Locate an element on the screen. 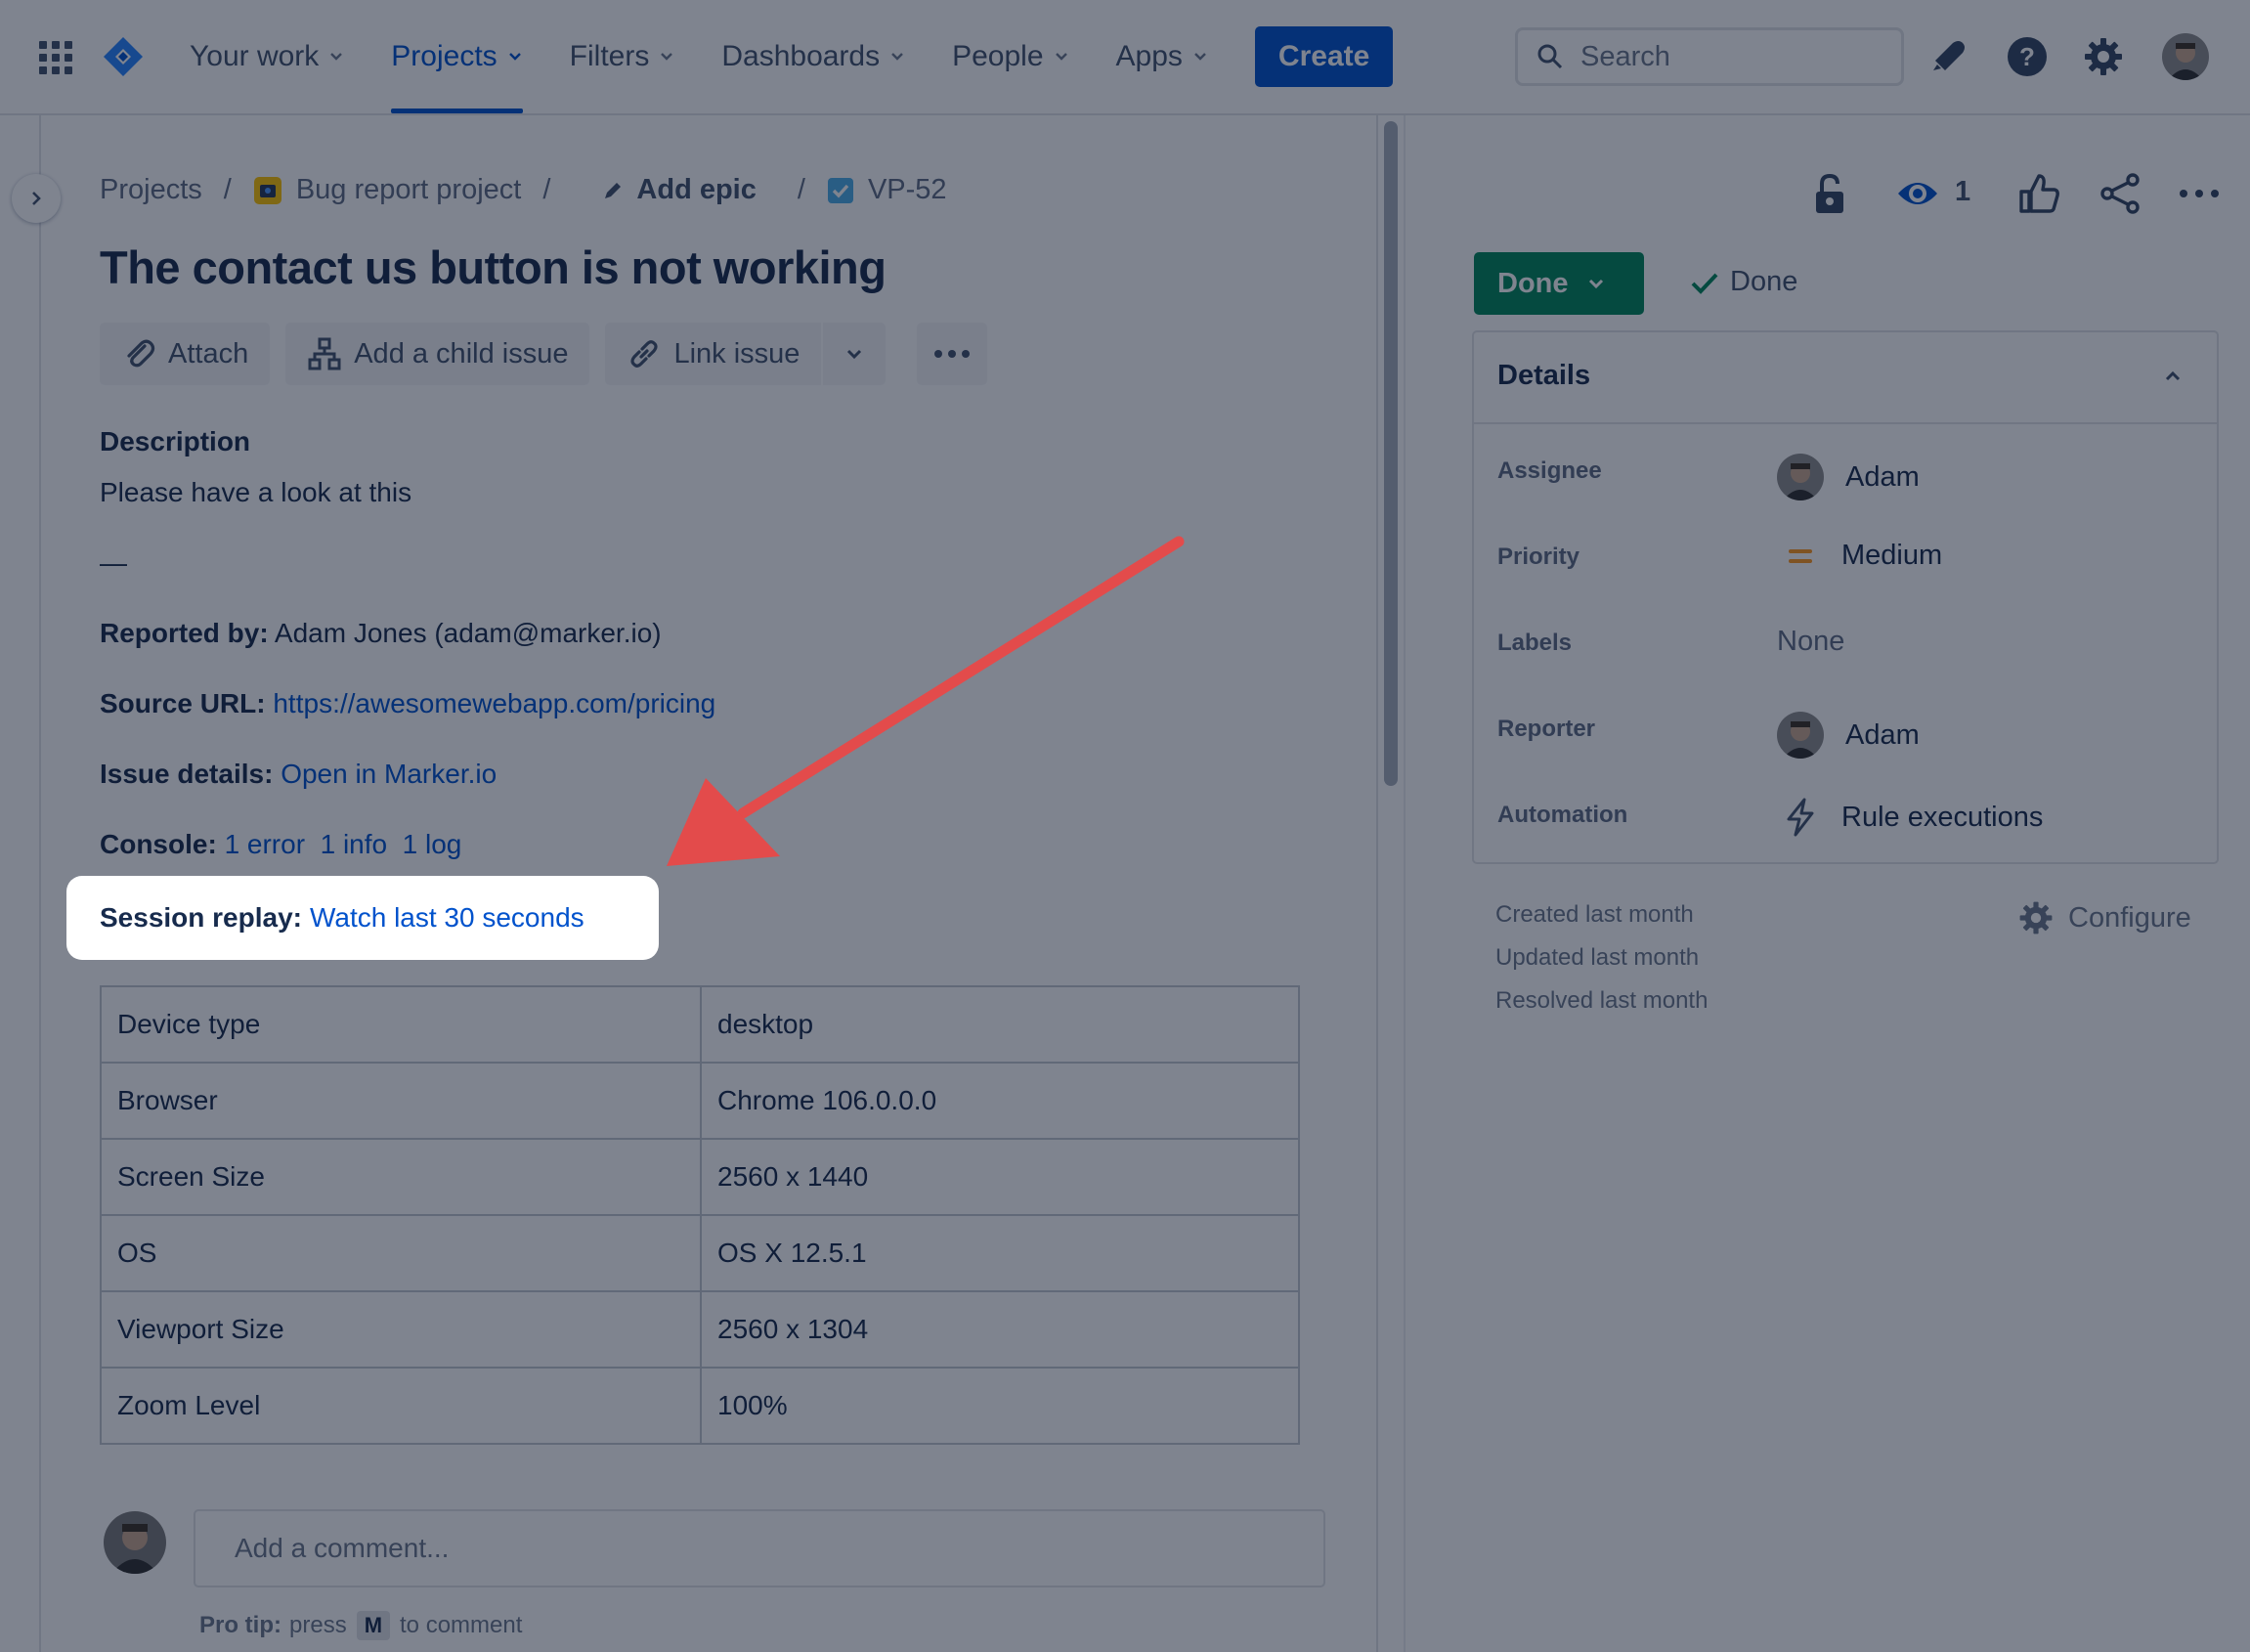 The height and width of the screenshot is (1652, 2250). more-actions-button is located at coordinates (952, 354).